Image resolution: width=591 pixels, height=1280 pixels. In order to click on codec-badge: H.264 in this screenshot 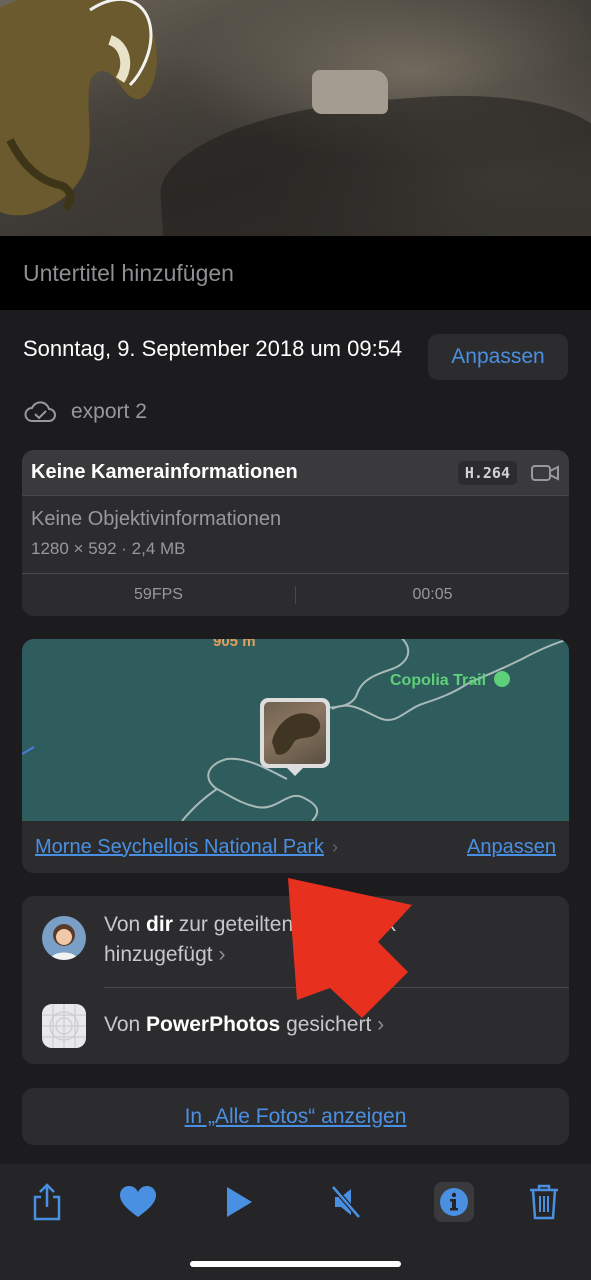, I will do `click(487, 472)`.